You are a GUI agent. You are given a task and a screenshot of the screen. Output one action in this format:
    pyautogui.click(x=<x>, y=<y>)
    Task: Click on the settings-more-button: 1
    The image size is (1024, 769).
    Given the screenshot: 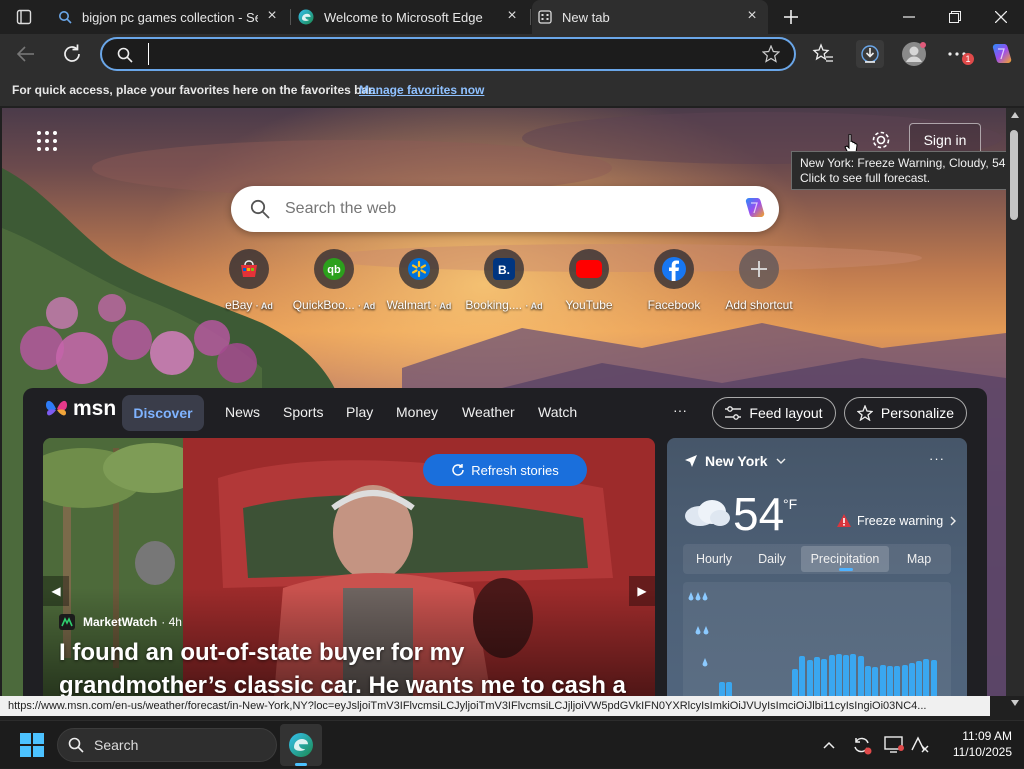 What is the action you would take?
    pyautogui.click(x=960, y=56)
    